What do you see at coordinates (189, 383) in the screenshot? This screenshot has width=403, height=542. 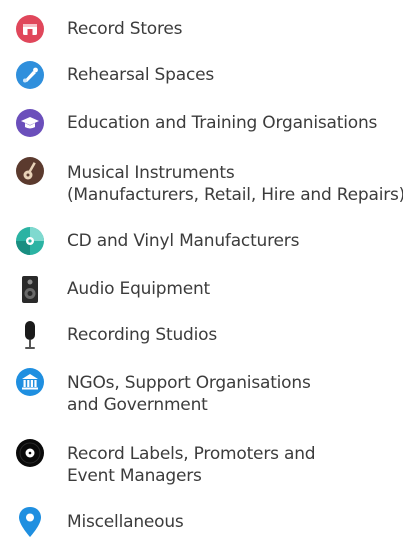 I see `legend-line: NGOs, Support Organisations` at bounding box center [189, 383].